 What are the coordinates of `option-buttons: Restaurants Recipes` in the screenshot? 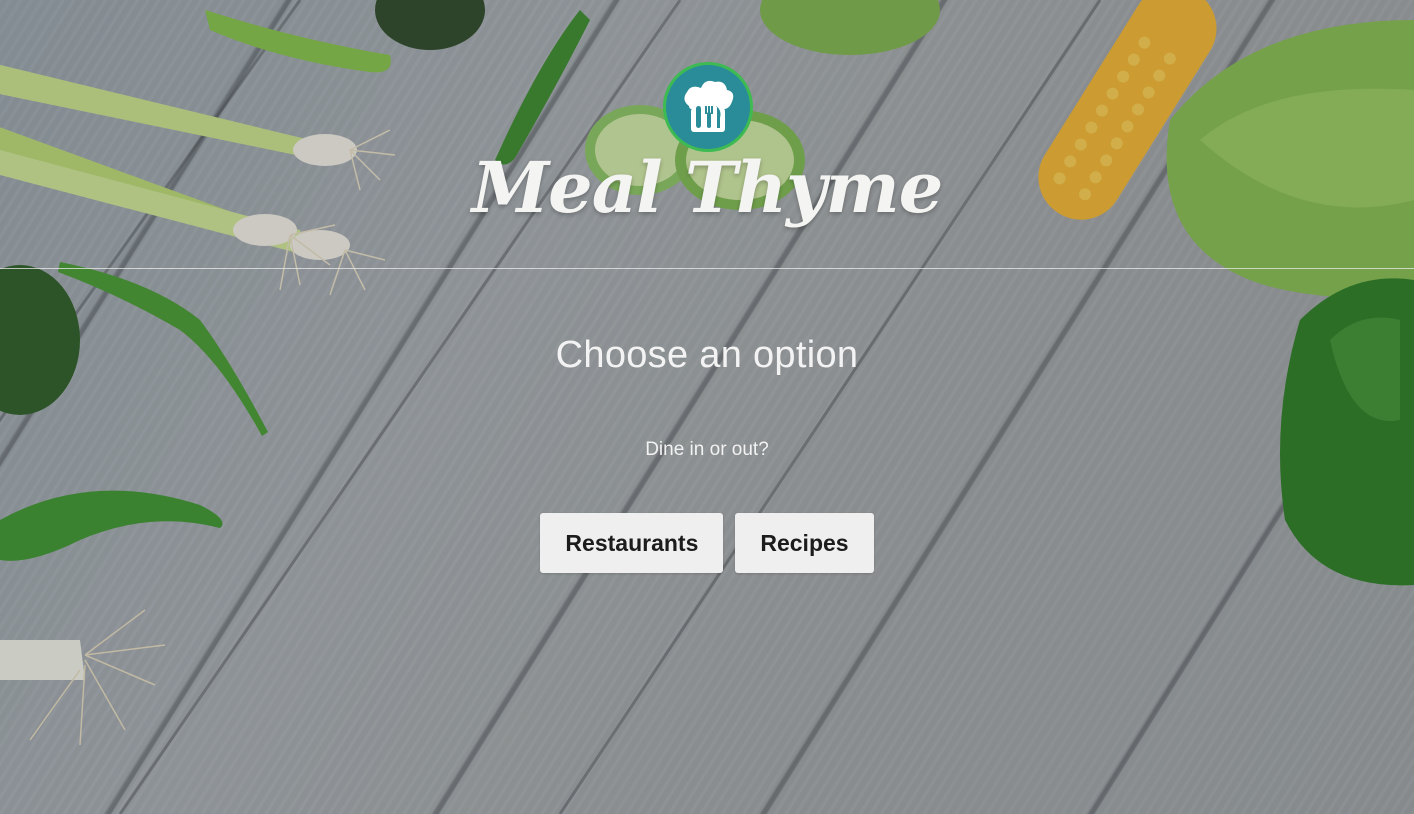 It's located at (707, 543).